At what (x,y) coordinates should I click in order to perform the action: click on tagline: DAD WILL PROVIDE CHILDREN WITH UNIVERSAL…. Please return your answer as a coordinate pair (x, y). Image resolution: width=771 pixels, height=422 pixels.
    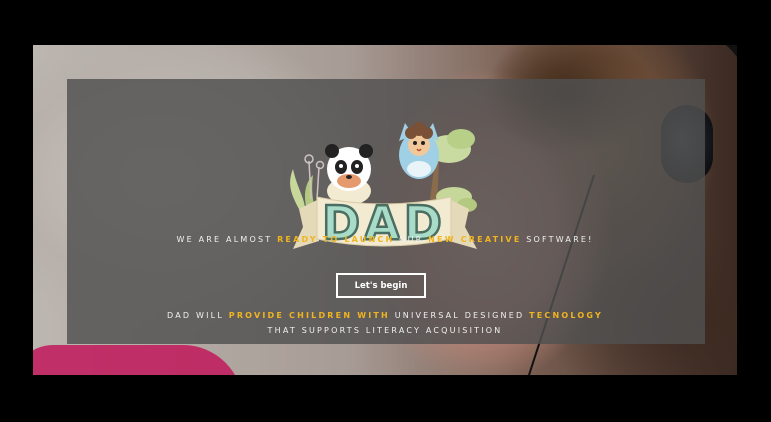
    Looking at the image, I should click on (385, 315).